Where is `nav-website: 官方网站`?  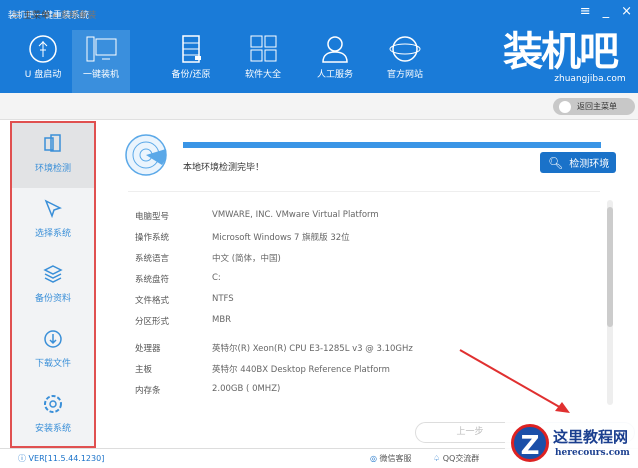
nav-website: 官方网站 is located at coordinates (405, 61).